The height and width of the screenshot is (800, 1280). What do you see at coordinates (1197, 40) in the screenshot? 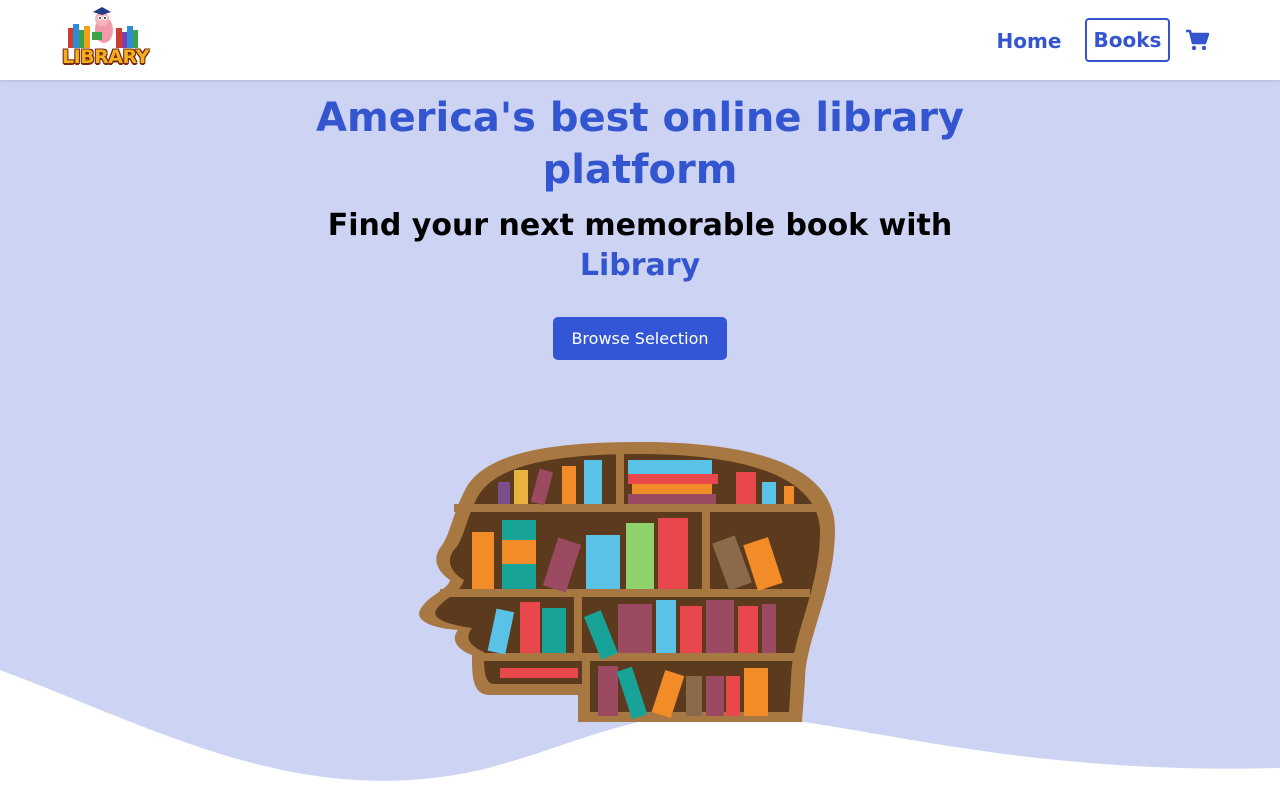
I see `cart-icon` at bounding box center [1197, 40].